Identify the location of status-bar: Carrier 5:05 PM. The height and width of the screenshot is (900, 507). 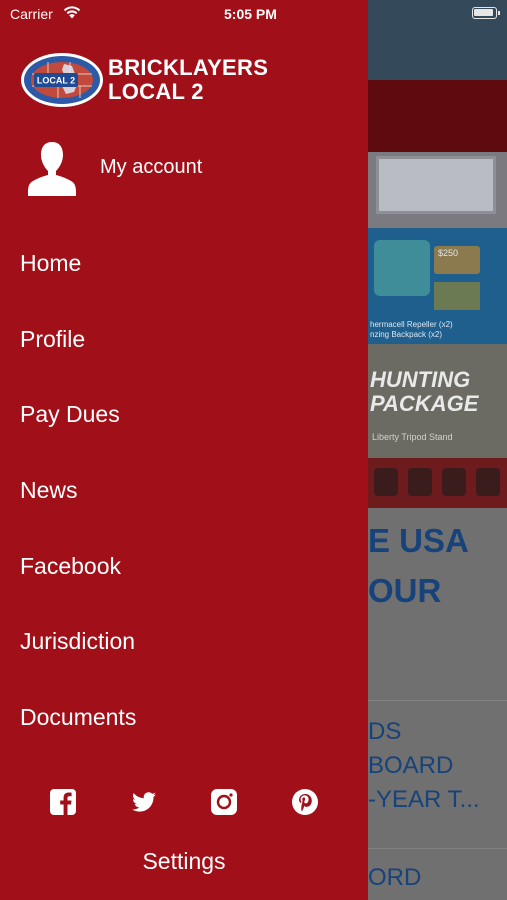
(253, 14).